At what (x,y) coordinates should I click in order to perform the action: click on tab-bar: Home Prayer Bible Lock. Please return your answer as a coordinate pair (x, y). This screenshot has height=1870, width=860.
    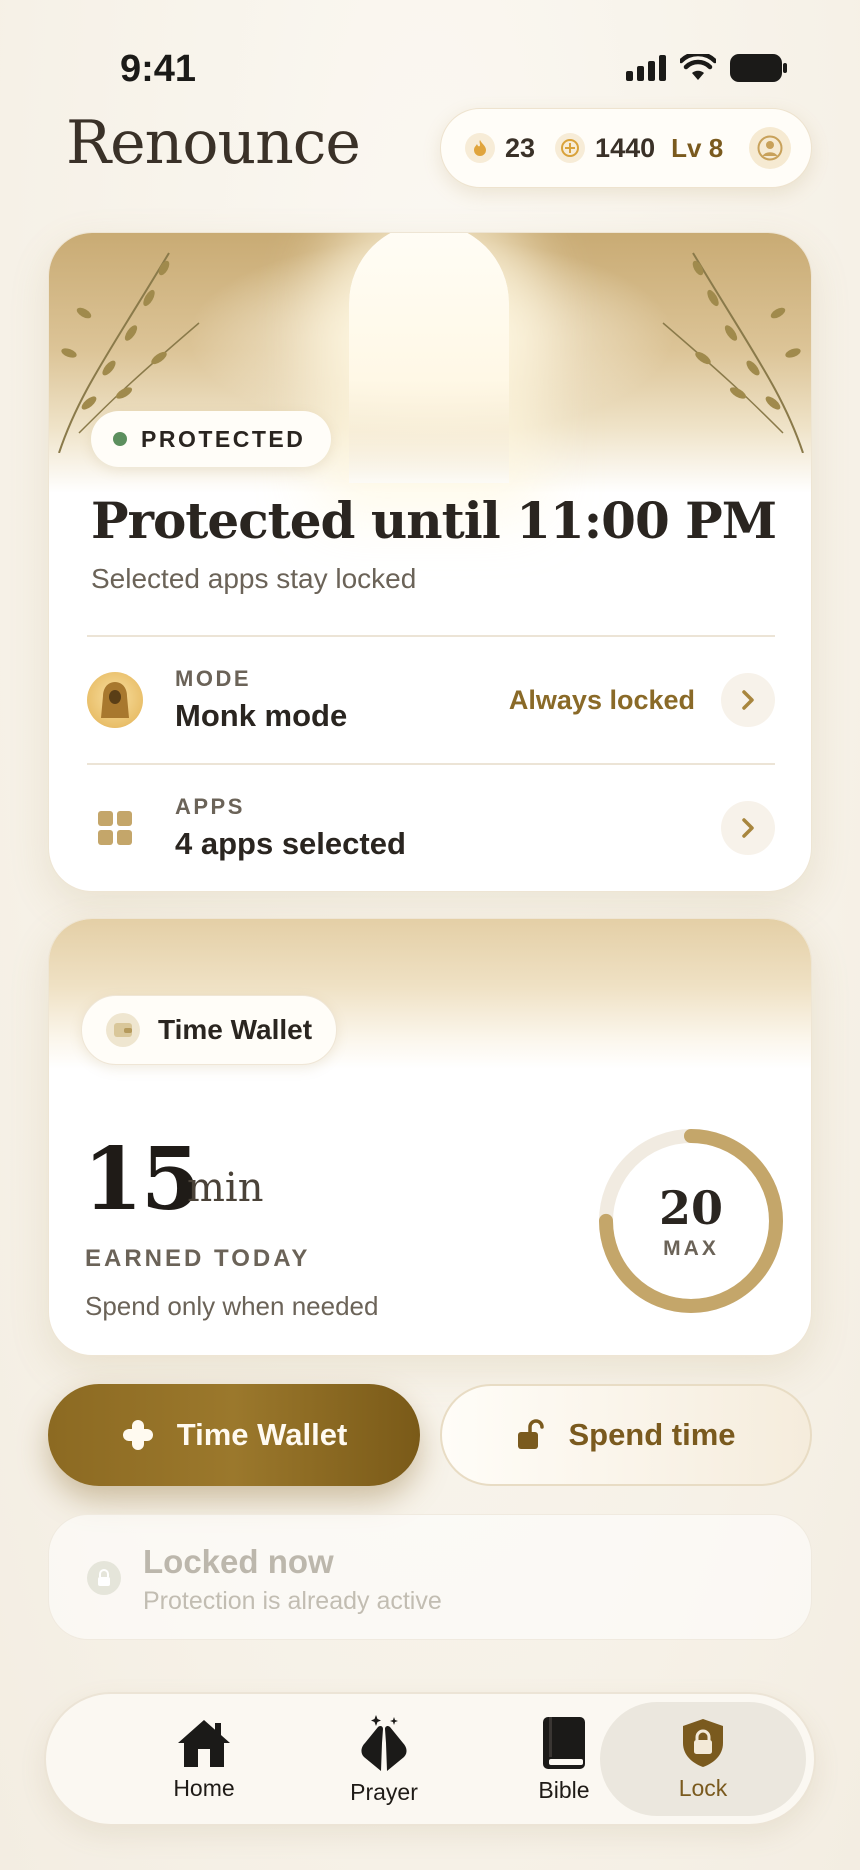
    Looking at the image, I should click on (430, 1759).